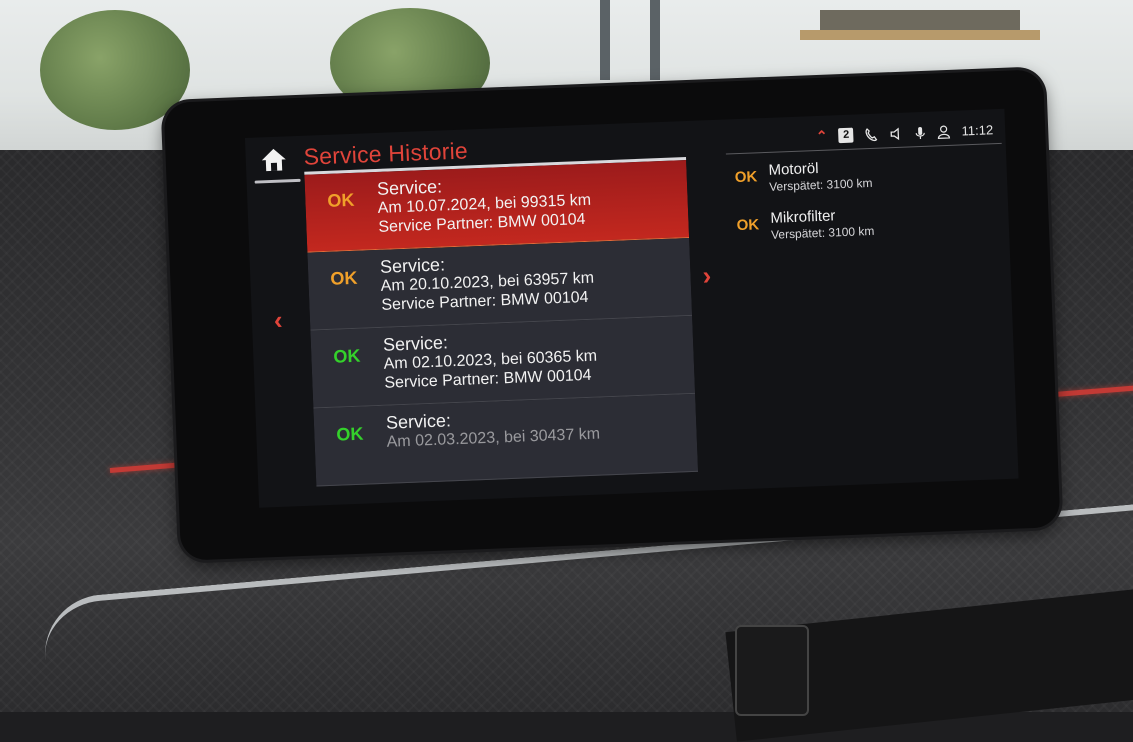  What do you see at coordinates (895, 133) in the screenshot?
I see `speaker-icon` at bounding box center [895, 133].